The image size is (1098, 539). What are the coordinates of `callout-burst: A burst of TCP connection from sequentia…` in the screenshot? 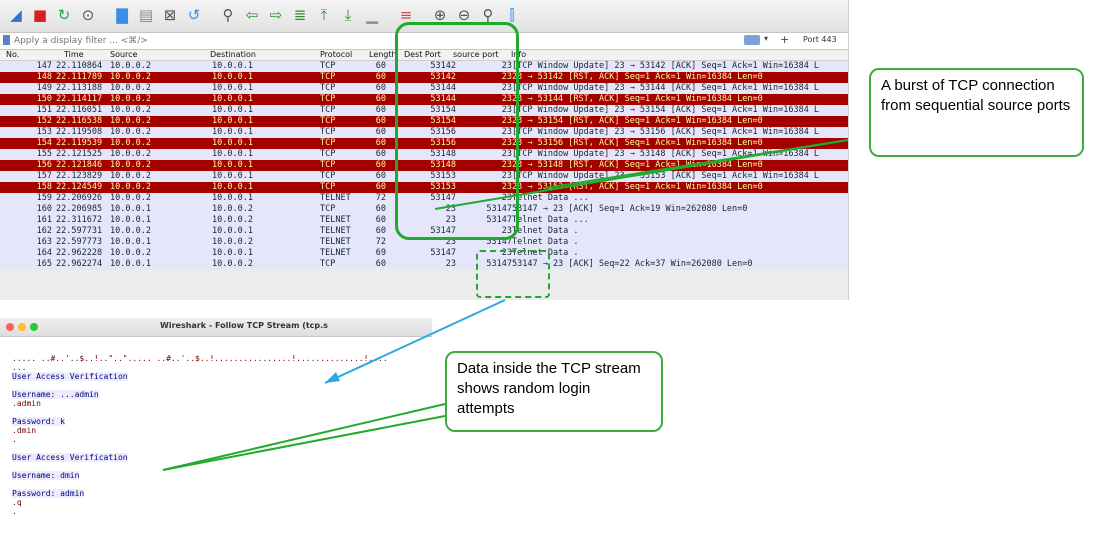 It's located at (976, 112).